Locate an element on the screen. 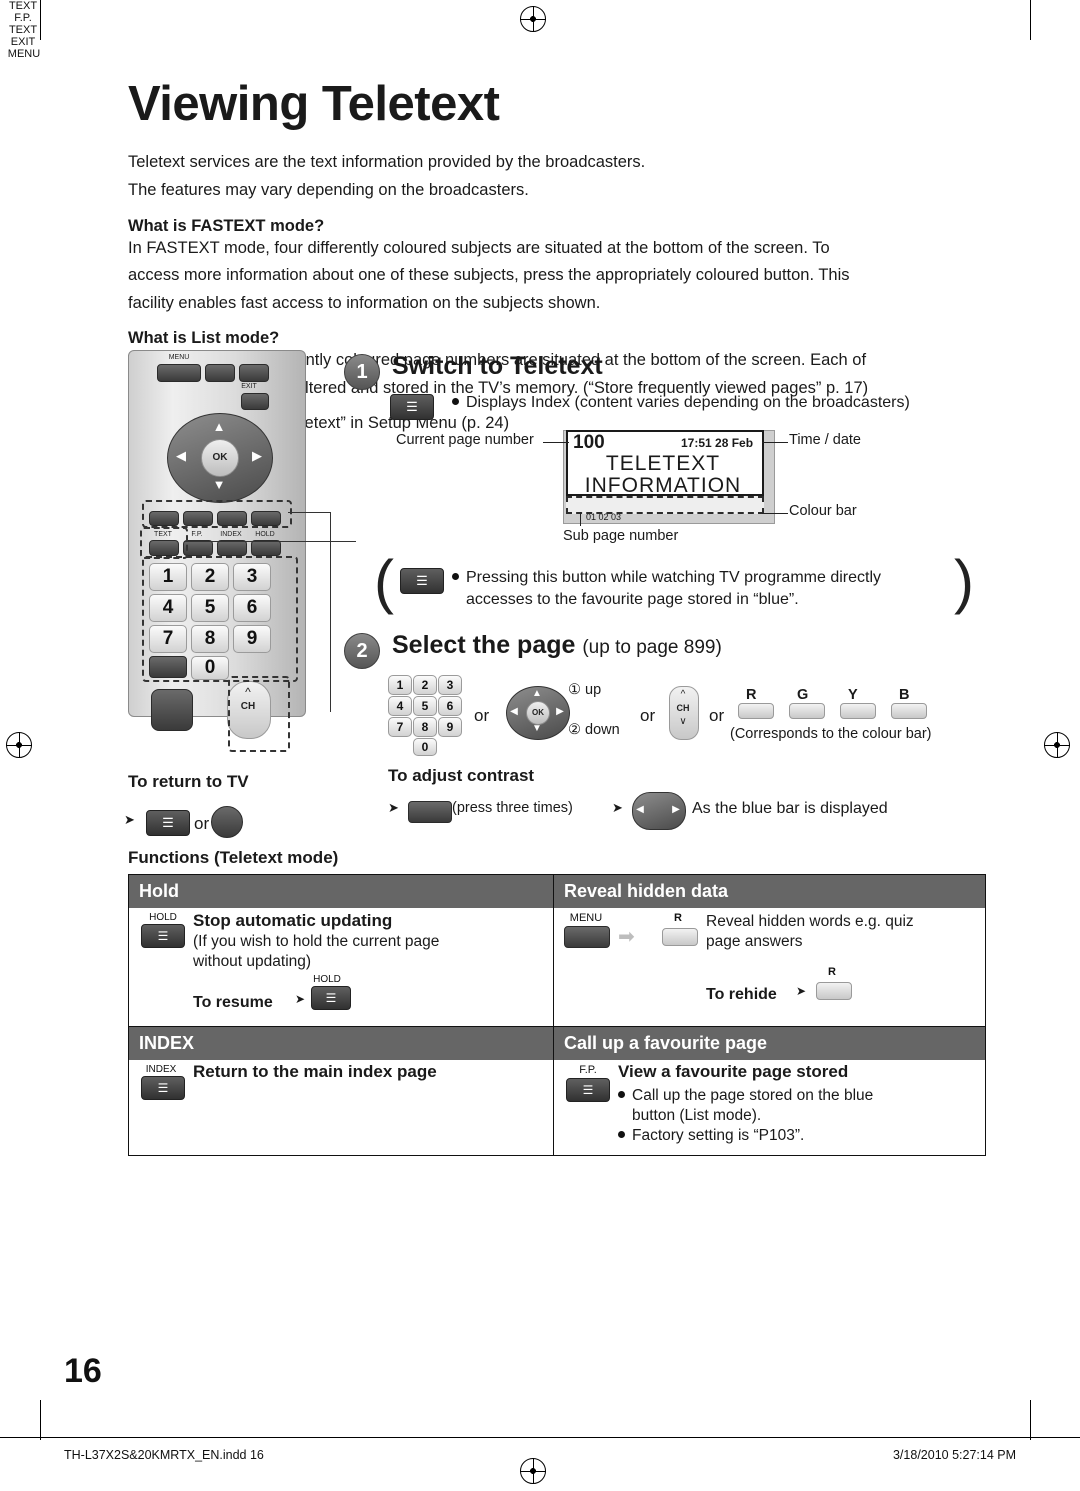  menu-key-caption: MENU is located at coordinates (24, 54).